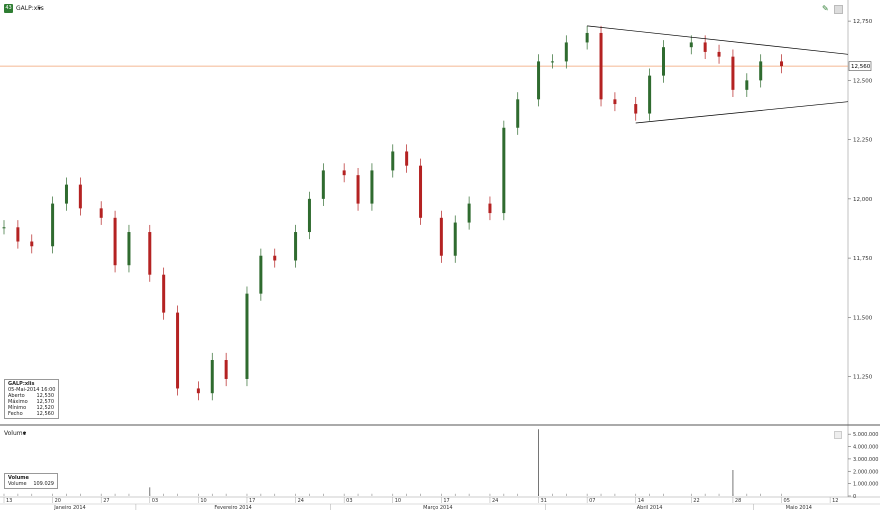 The height and width of the screenshot is (510, 880). Describe the element at coordinates (865, 435) in the screenshot. I see `volume-y-tick-label: 5.000.000` at that location.